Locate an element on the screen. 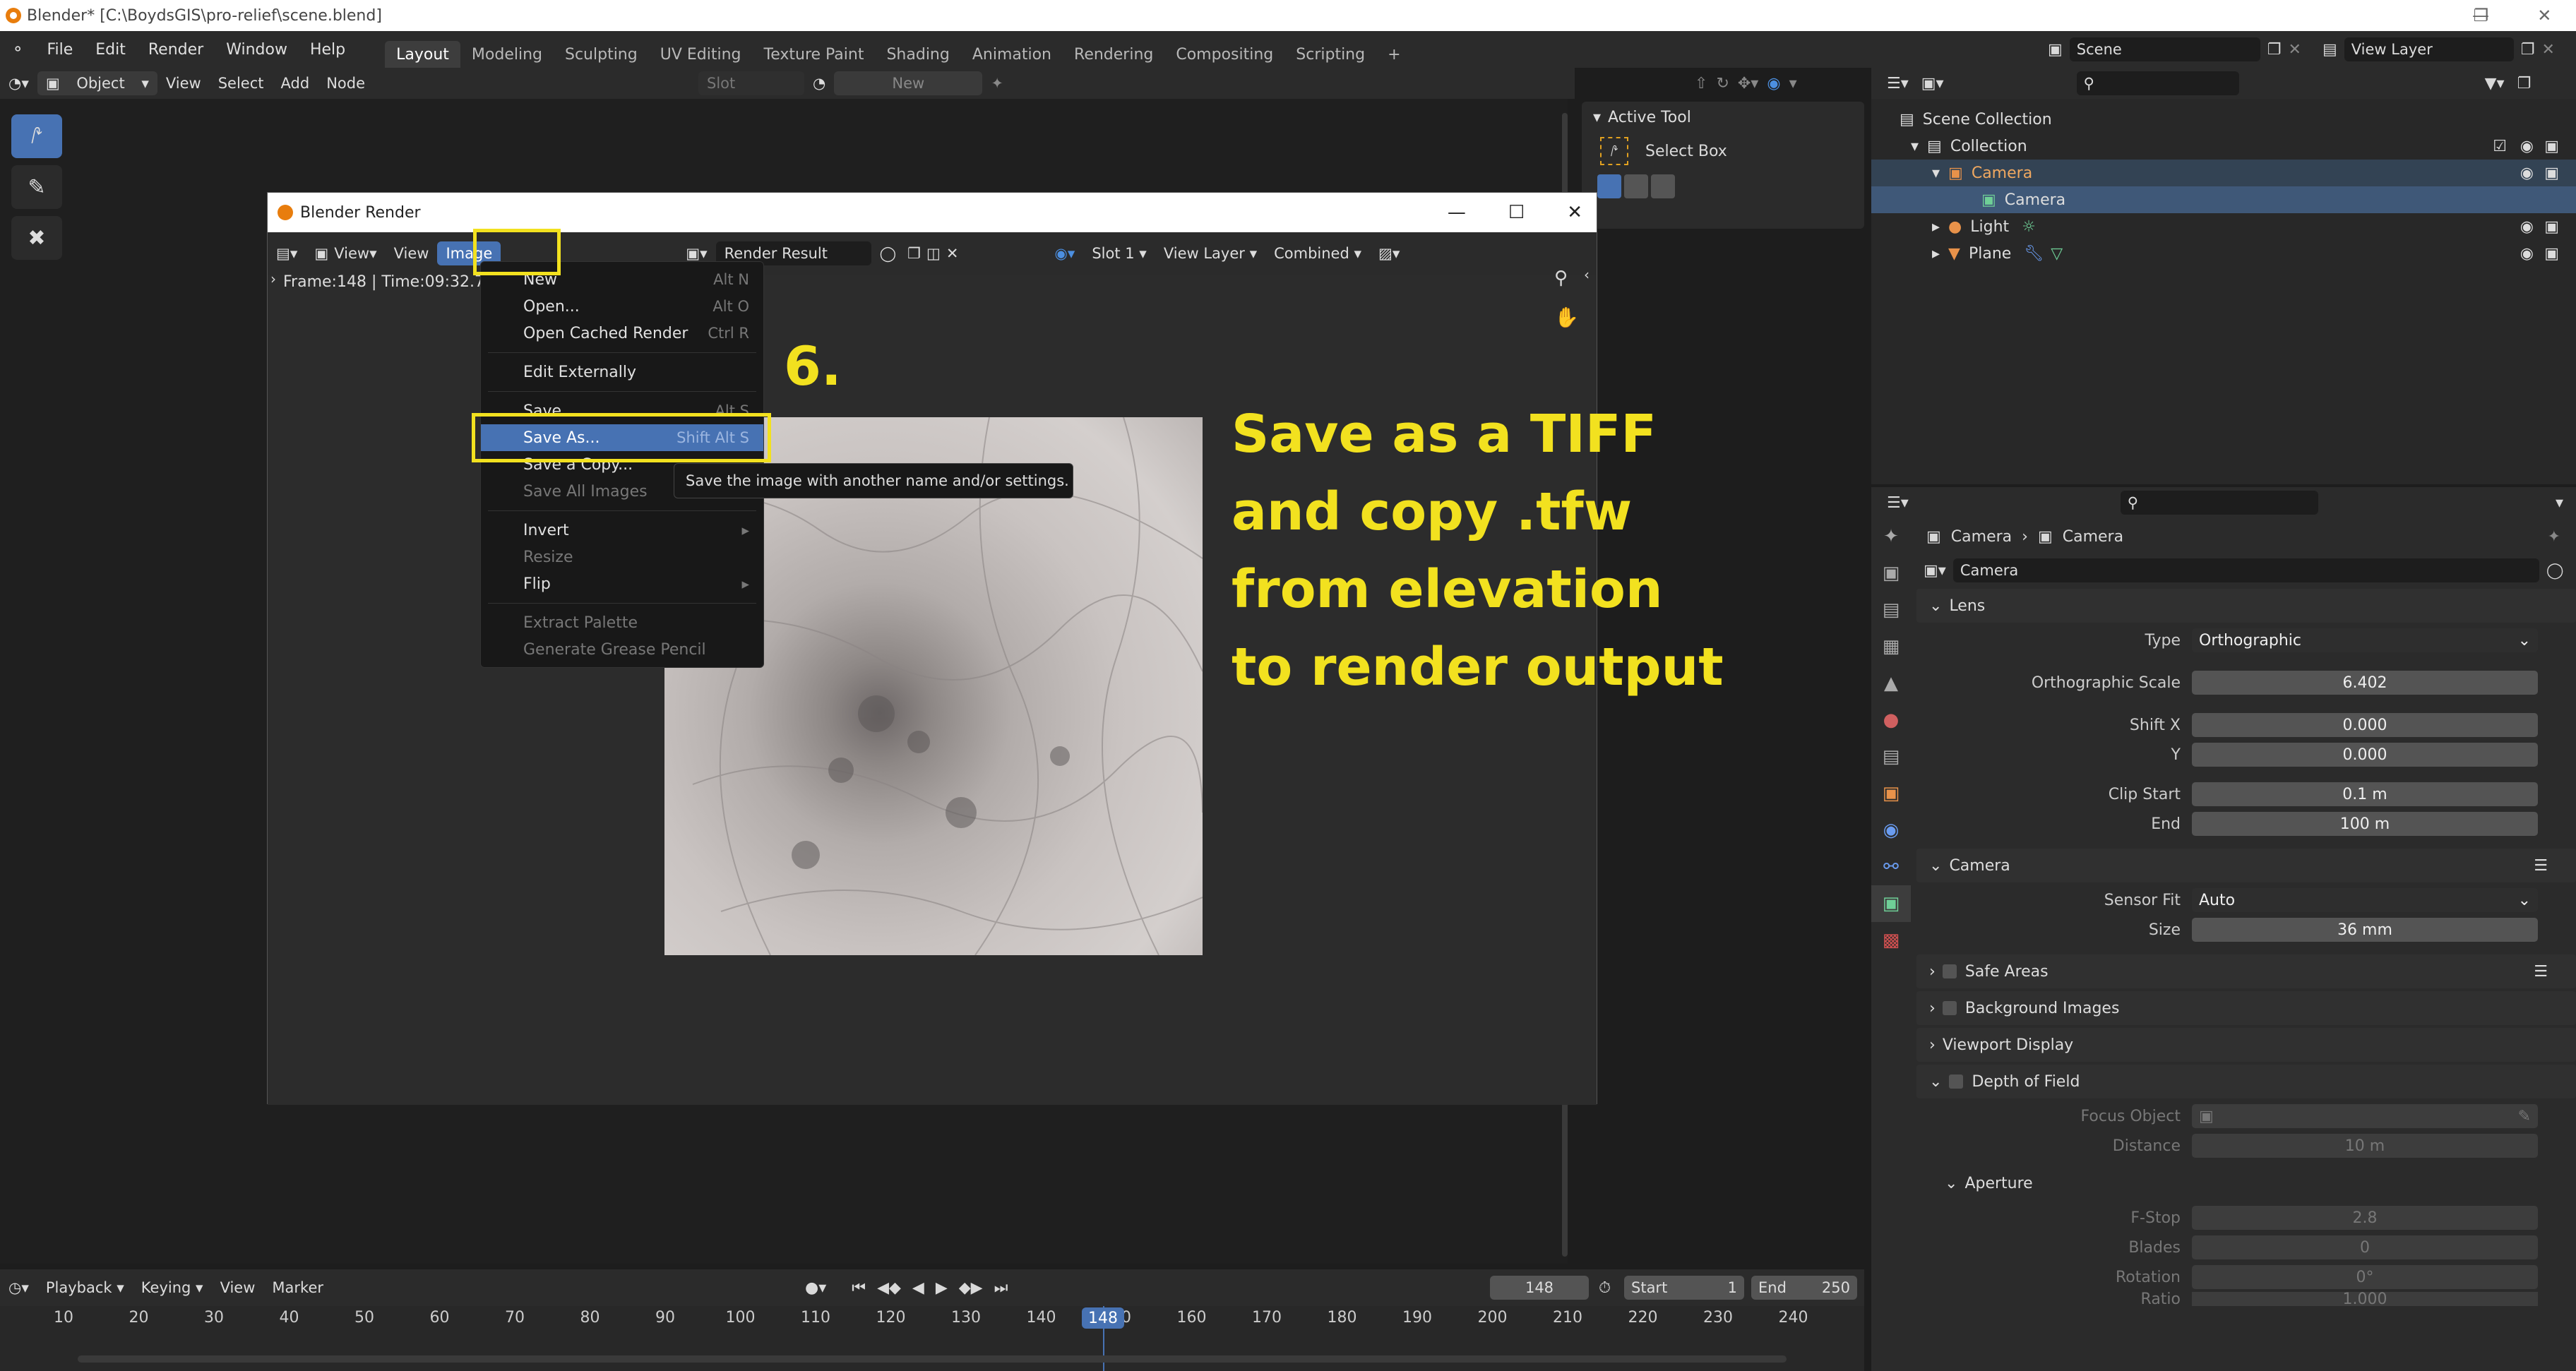 This screenshot has width=2576, height=1371. display-channels-icon: ▨▾ is located at coordinates (1389, 253).